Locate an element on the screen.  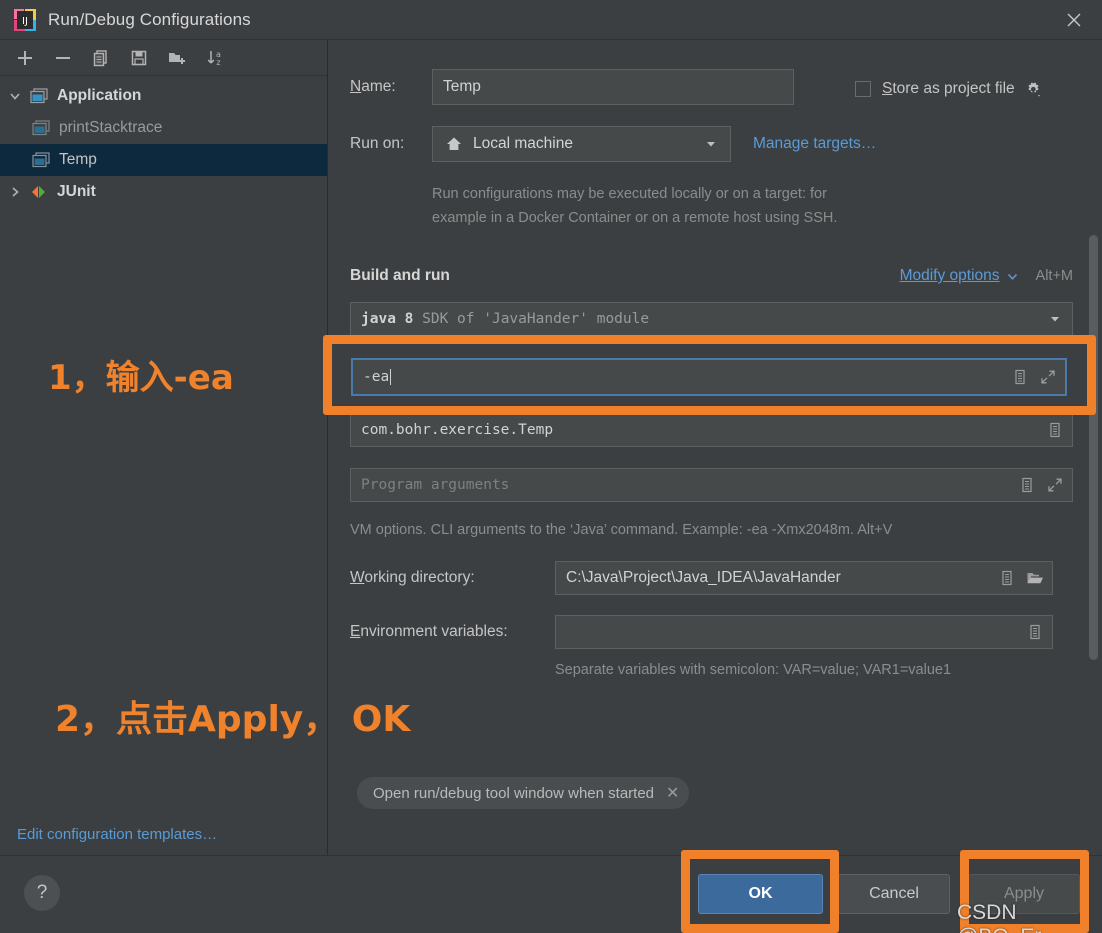
help-icon: ? is located at coordinates (42, 893).